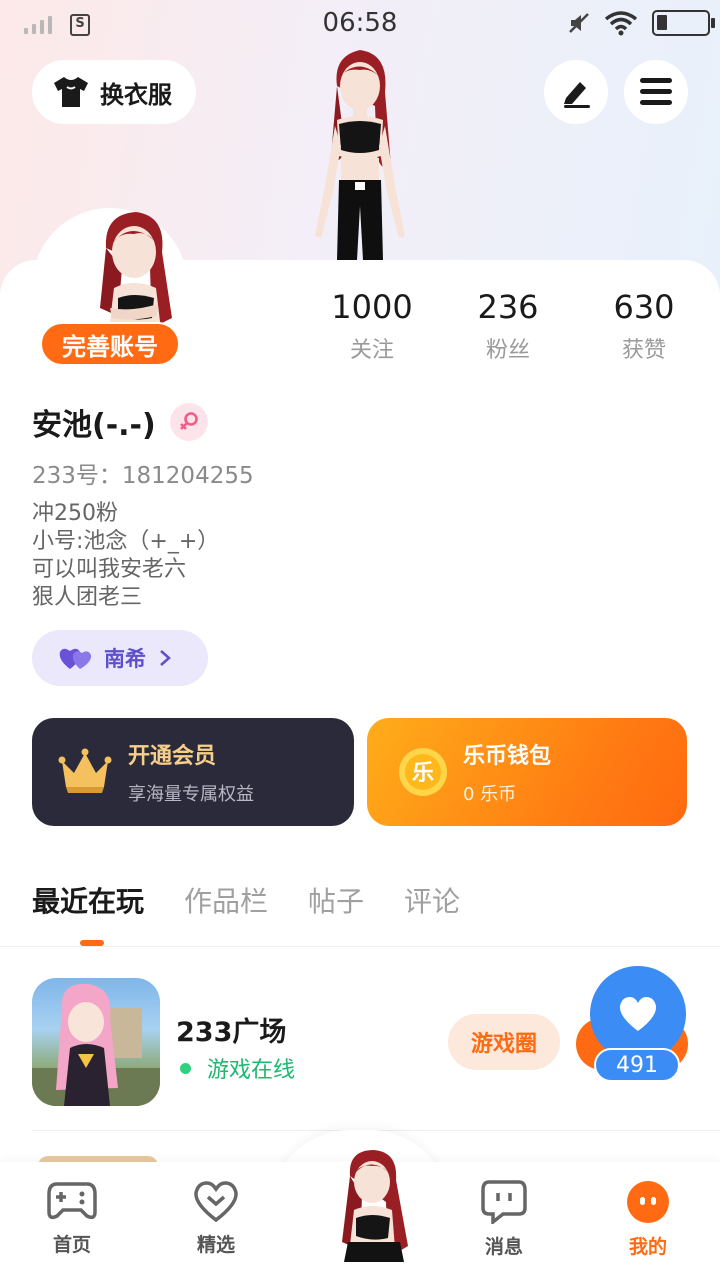 This screenshot has height=1280, width=720. What do you see at coordinates (185, 1068) in the screenshot?
I see `online-dot-icon` at bounding box center [185, 1068].